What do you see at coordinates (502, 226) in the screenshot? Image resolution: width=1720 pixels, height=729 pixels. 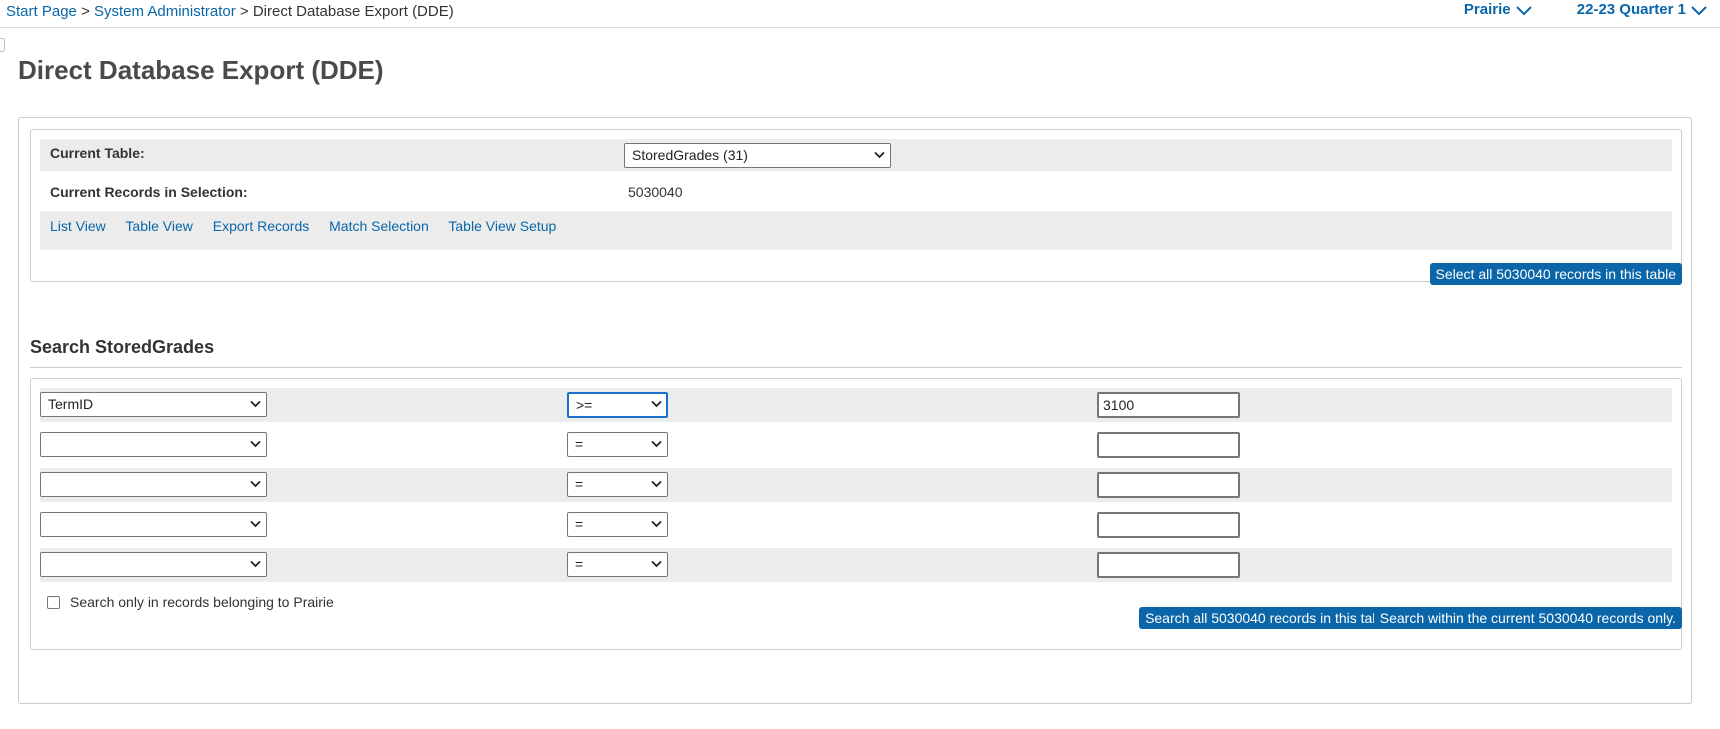 I see `table-view-setup-link: Table View Setup` at bounding box center [502, 226].